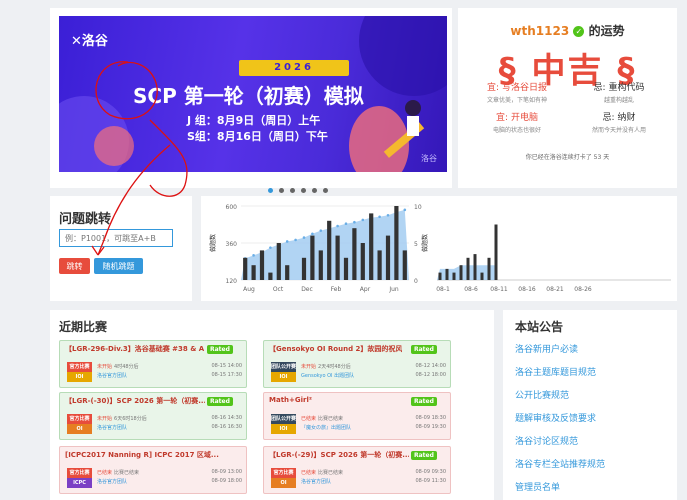  I want to click on banner-title: SCP 第一轮（初赛）模拟, so click(248, 96).